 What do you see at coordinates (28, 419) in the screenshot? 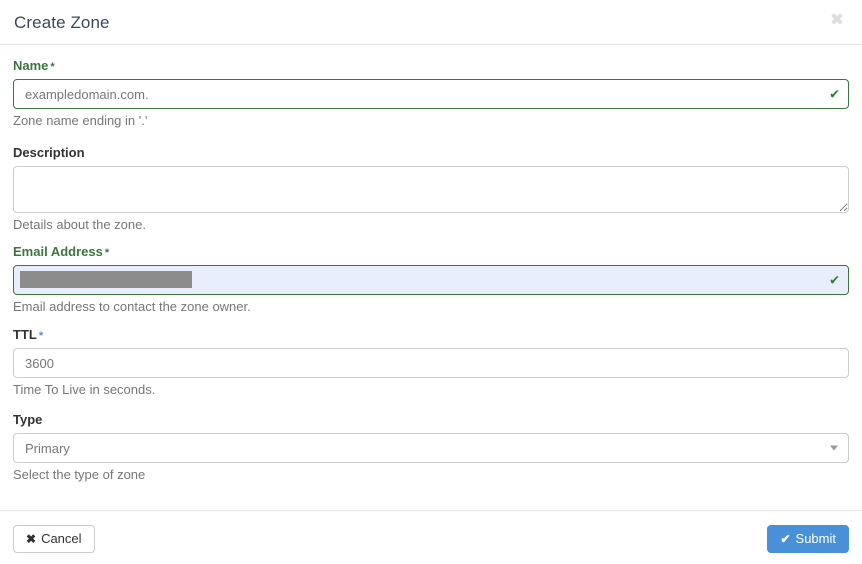
I see `type-label: Type` at bounding box center [28, 419].